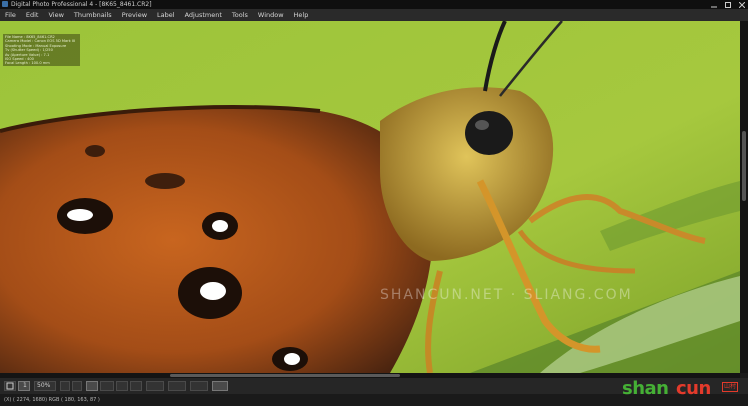 This screenshot has height=406, width=748. I want to click on page-one-label: 1, so click(25, 385).